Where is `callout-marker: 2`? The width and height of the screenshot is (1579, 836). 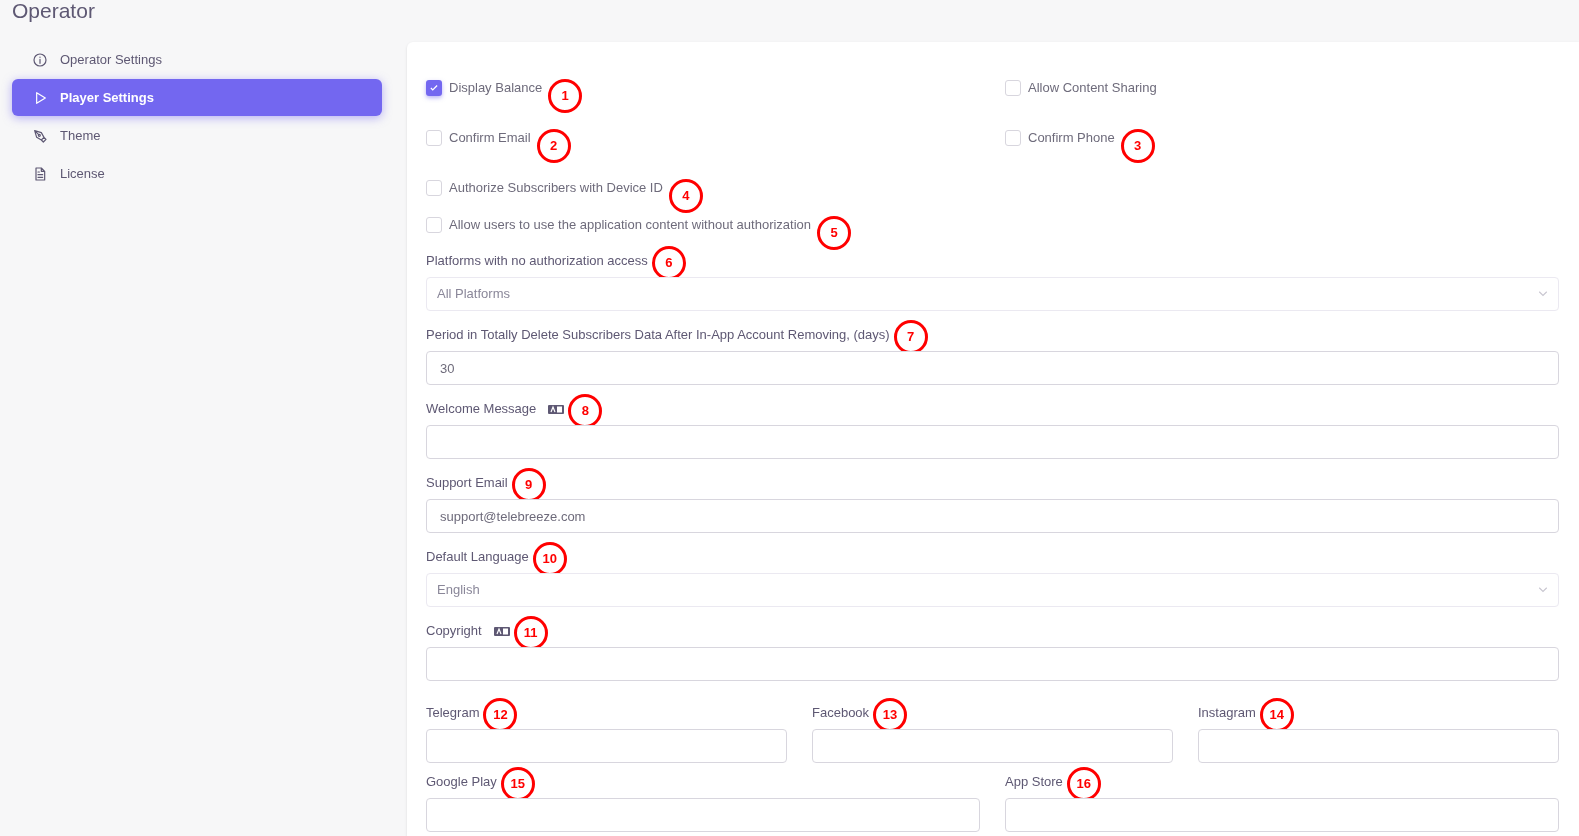 callout-marker: 2 is located at coordinates (553, 146).